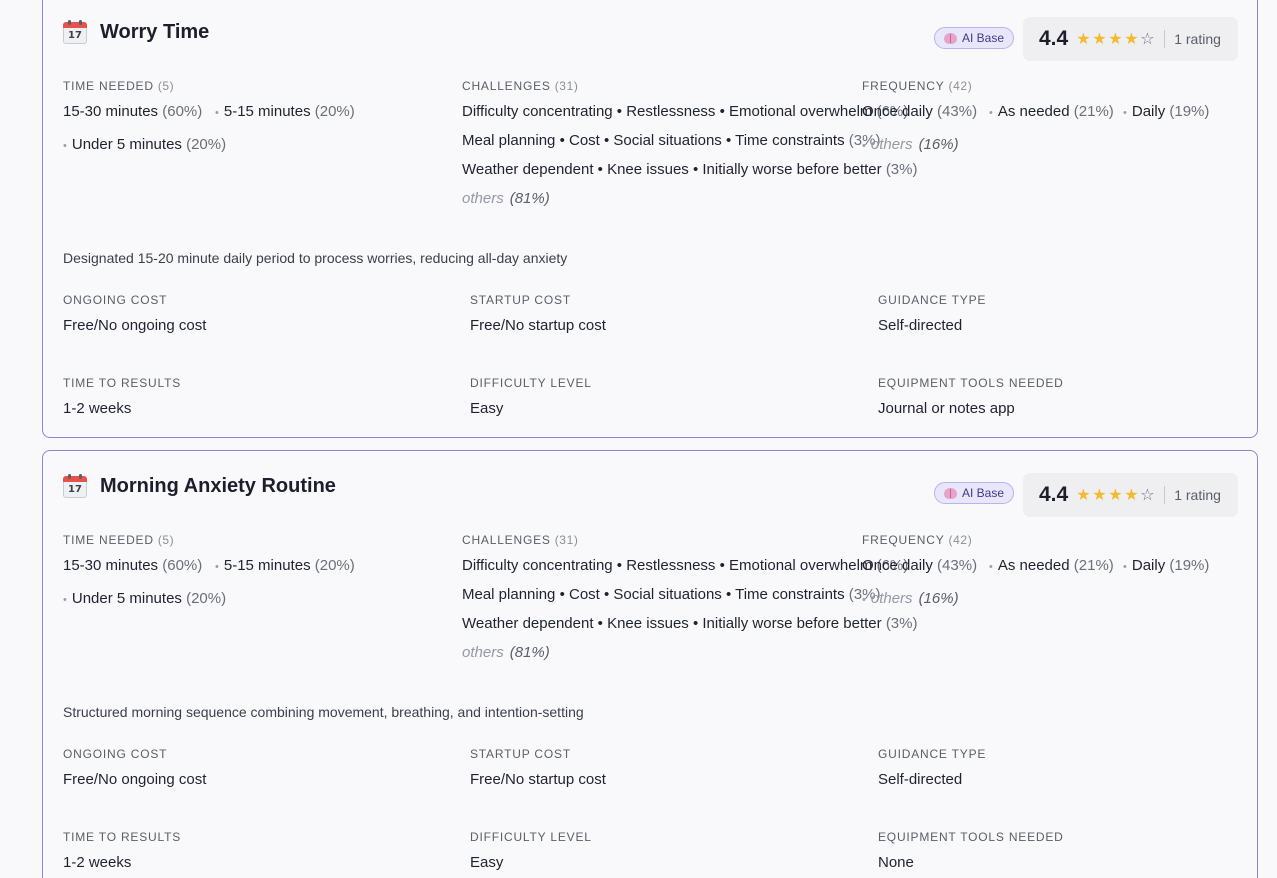 This screenshot has height=878, width=1277. I want to click on card-header: 17 Morning Anxiety Routine, so click(199, 486).